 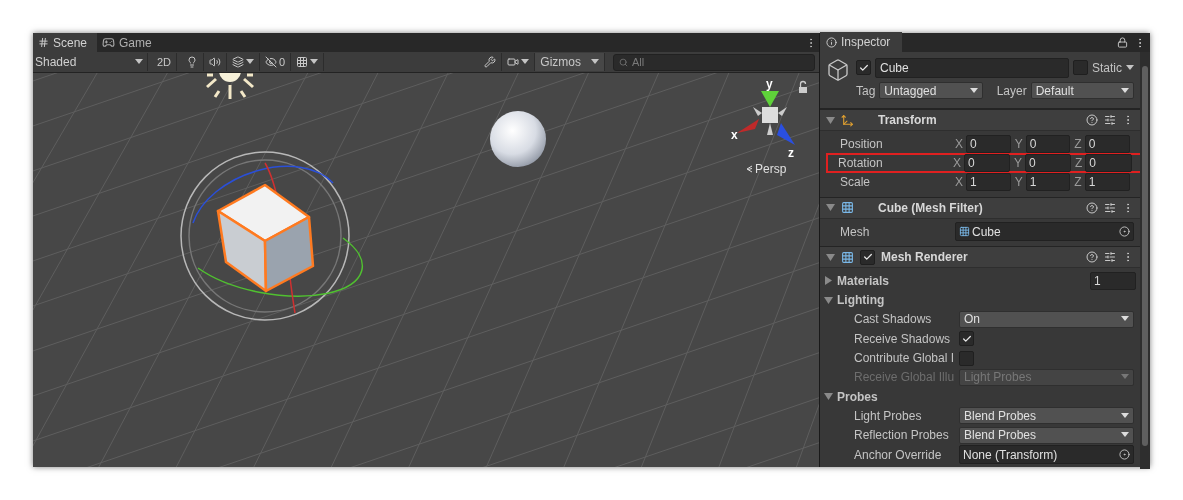 What do you see at coordinates (90, 62) in the screenshot?
I see `draw-mode-dropdown: Shaded` at bounding box center [90, 62].